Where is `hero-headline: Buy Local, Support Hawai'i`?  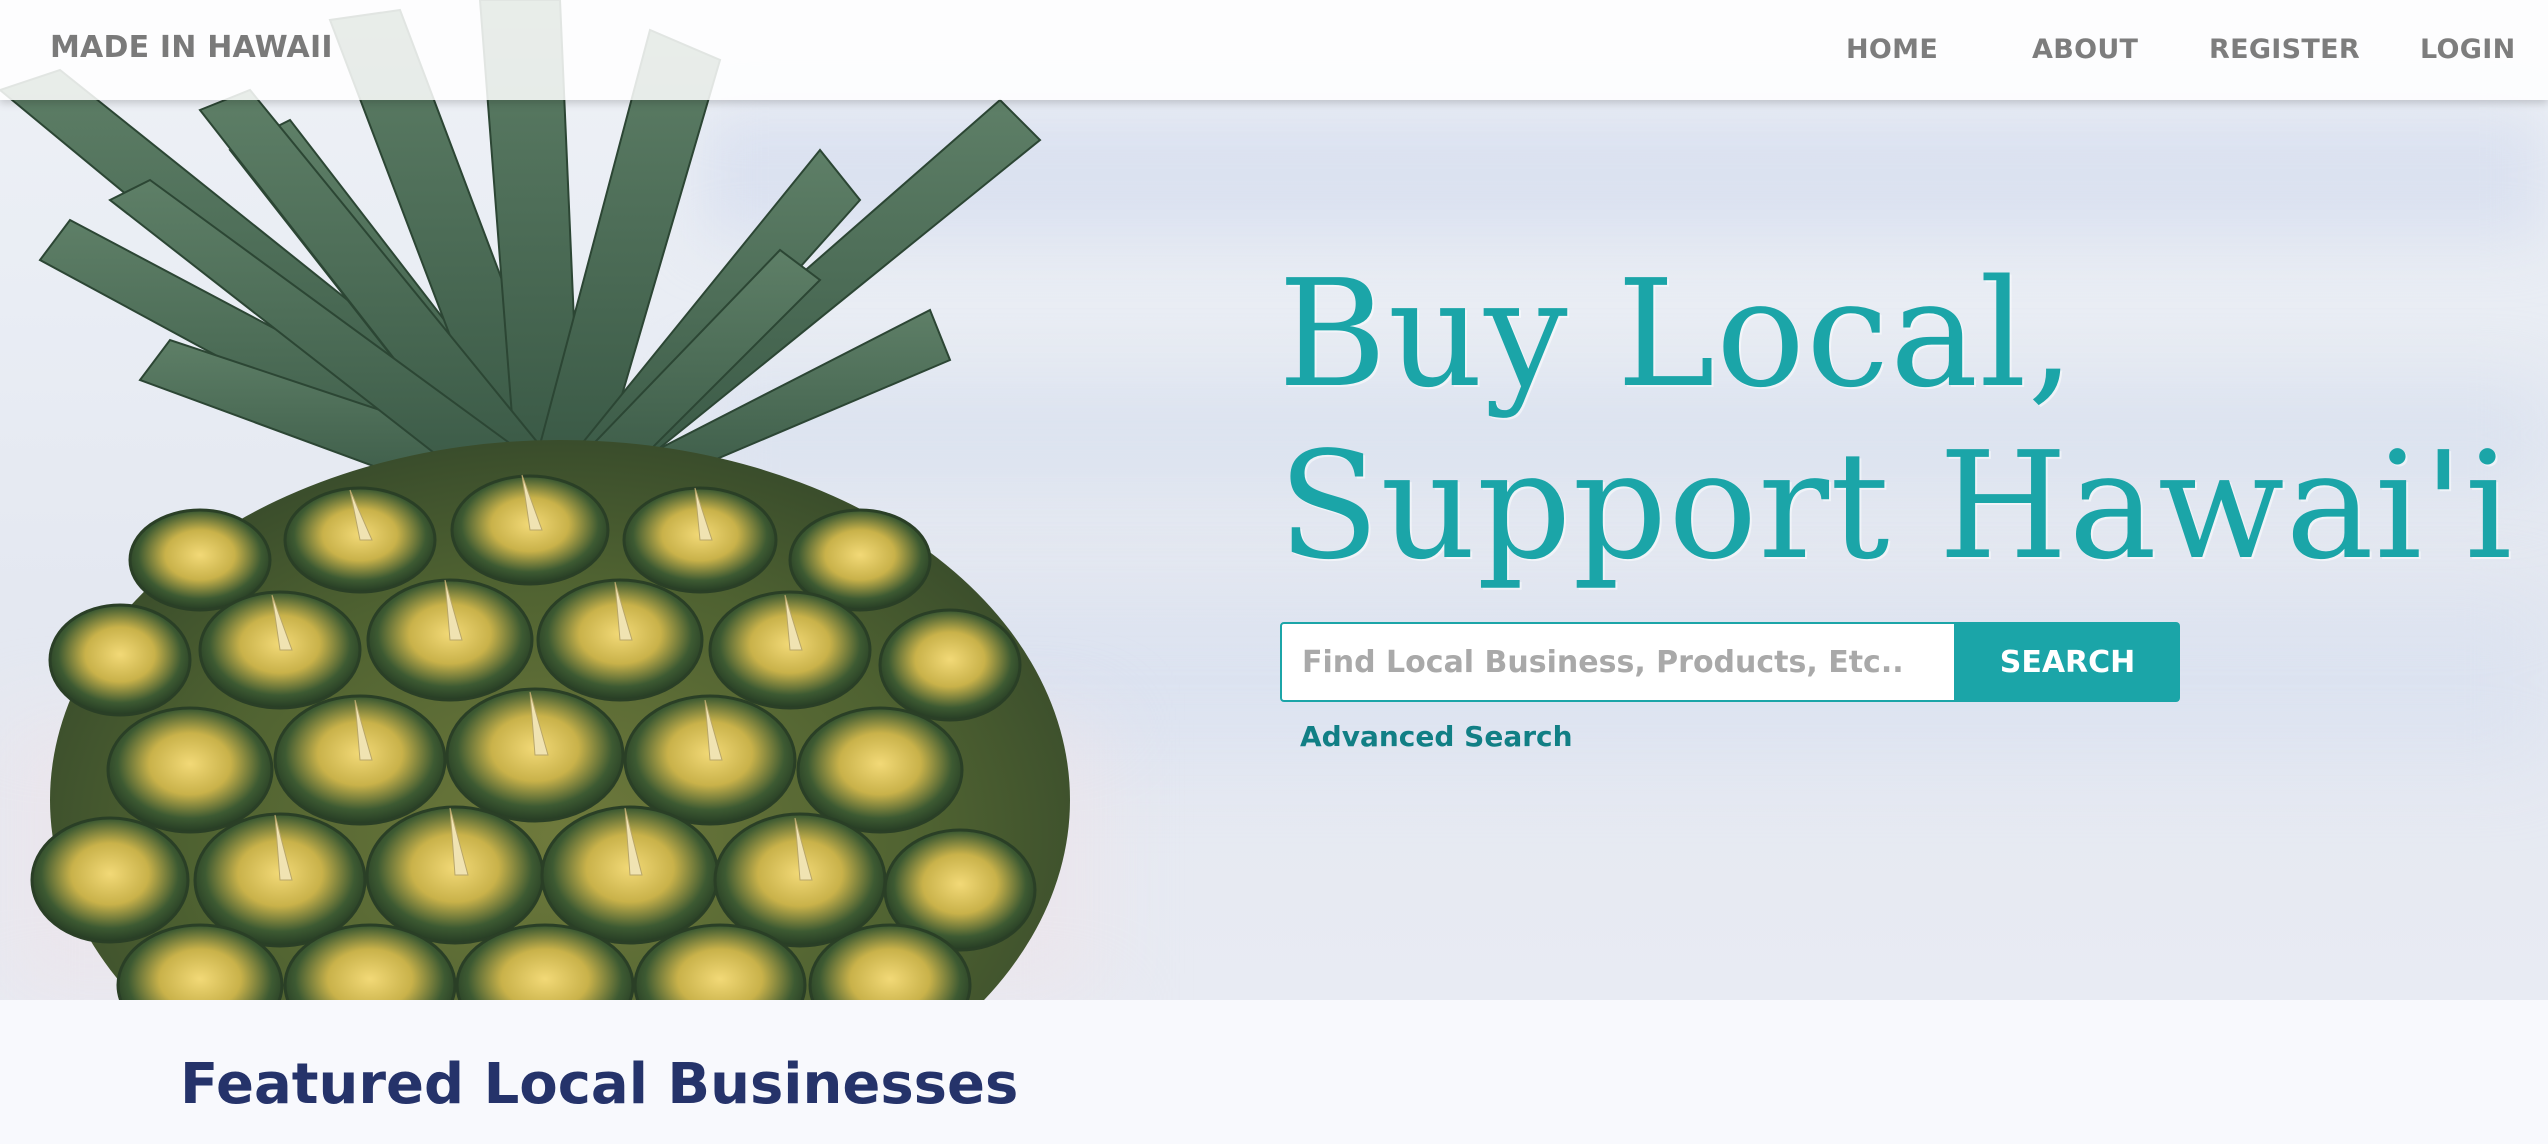
hero-headline: Buy Local, Support Hawai'i is located at coordinates (1908, 420).